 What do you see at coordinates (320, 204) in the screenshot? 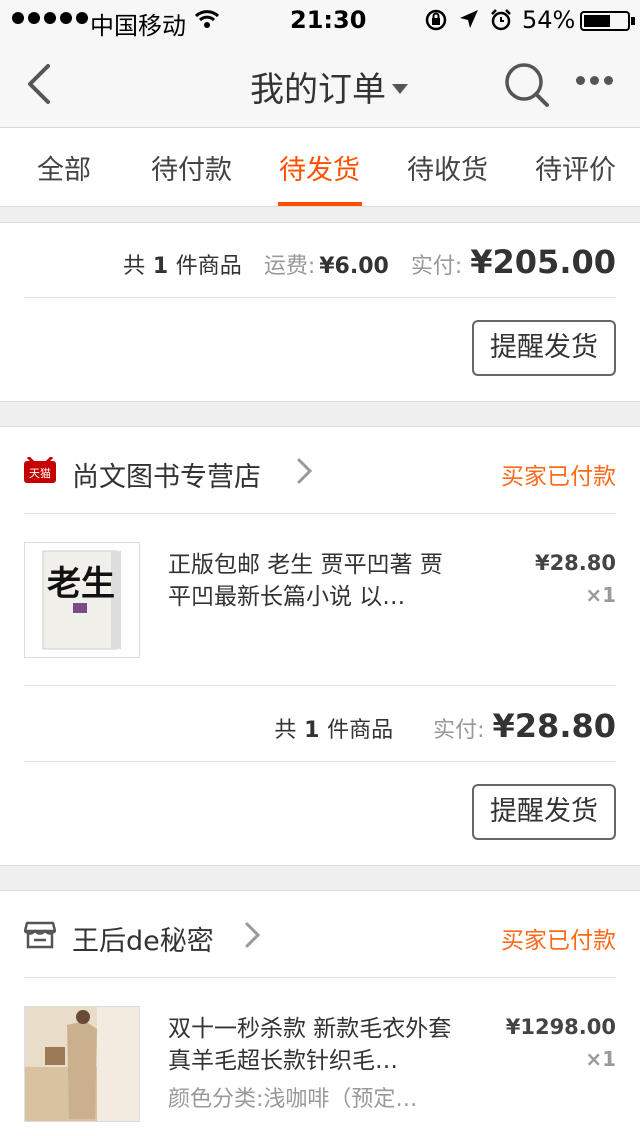
I see `active-tab-indicator` at bounding box center [320, 204].